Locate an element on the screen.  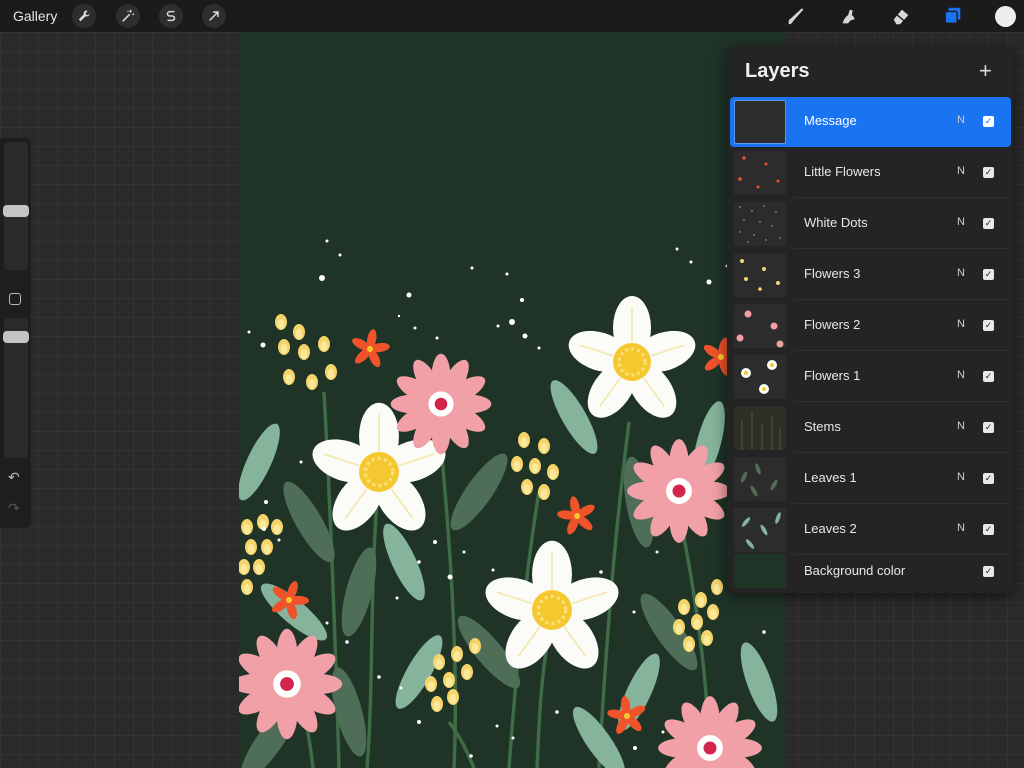
layer-row: Leaves 2 N ✓ is located at coordinates (870, 530).